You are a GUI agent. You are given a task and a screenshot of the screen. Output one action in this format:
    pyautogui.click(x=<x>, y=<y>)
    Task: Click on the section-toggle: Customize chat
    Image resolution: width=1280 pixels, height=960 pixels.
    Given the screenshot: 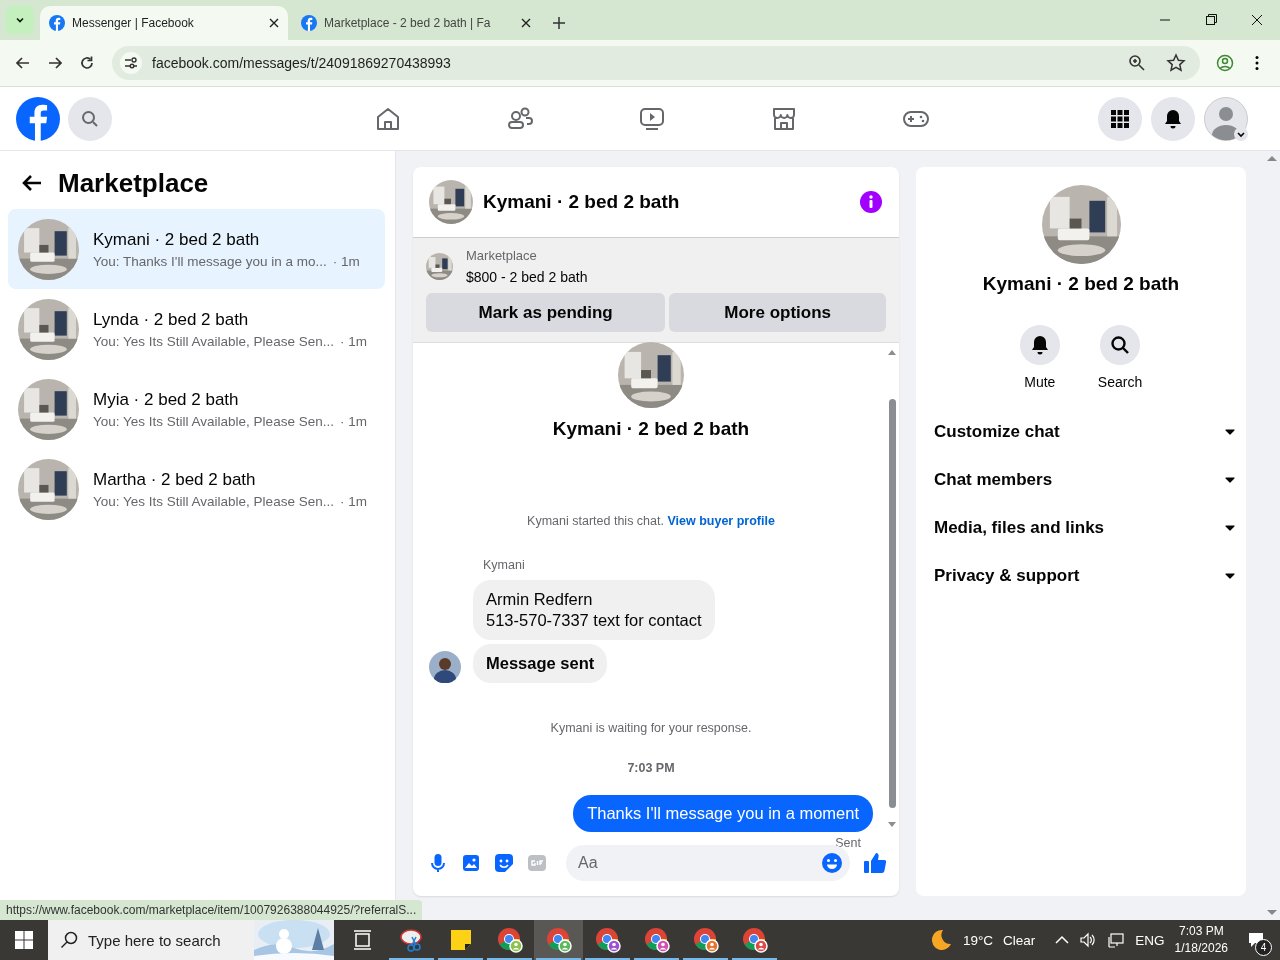 What is the action you would take?
    pyautogui.click(x=1085, y=432)
    